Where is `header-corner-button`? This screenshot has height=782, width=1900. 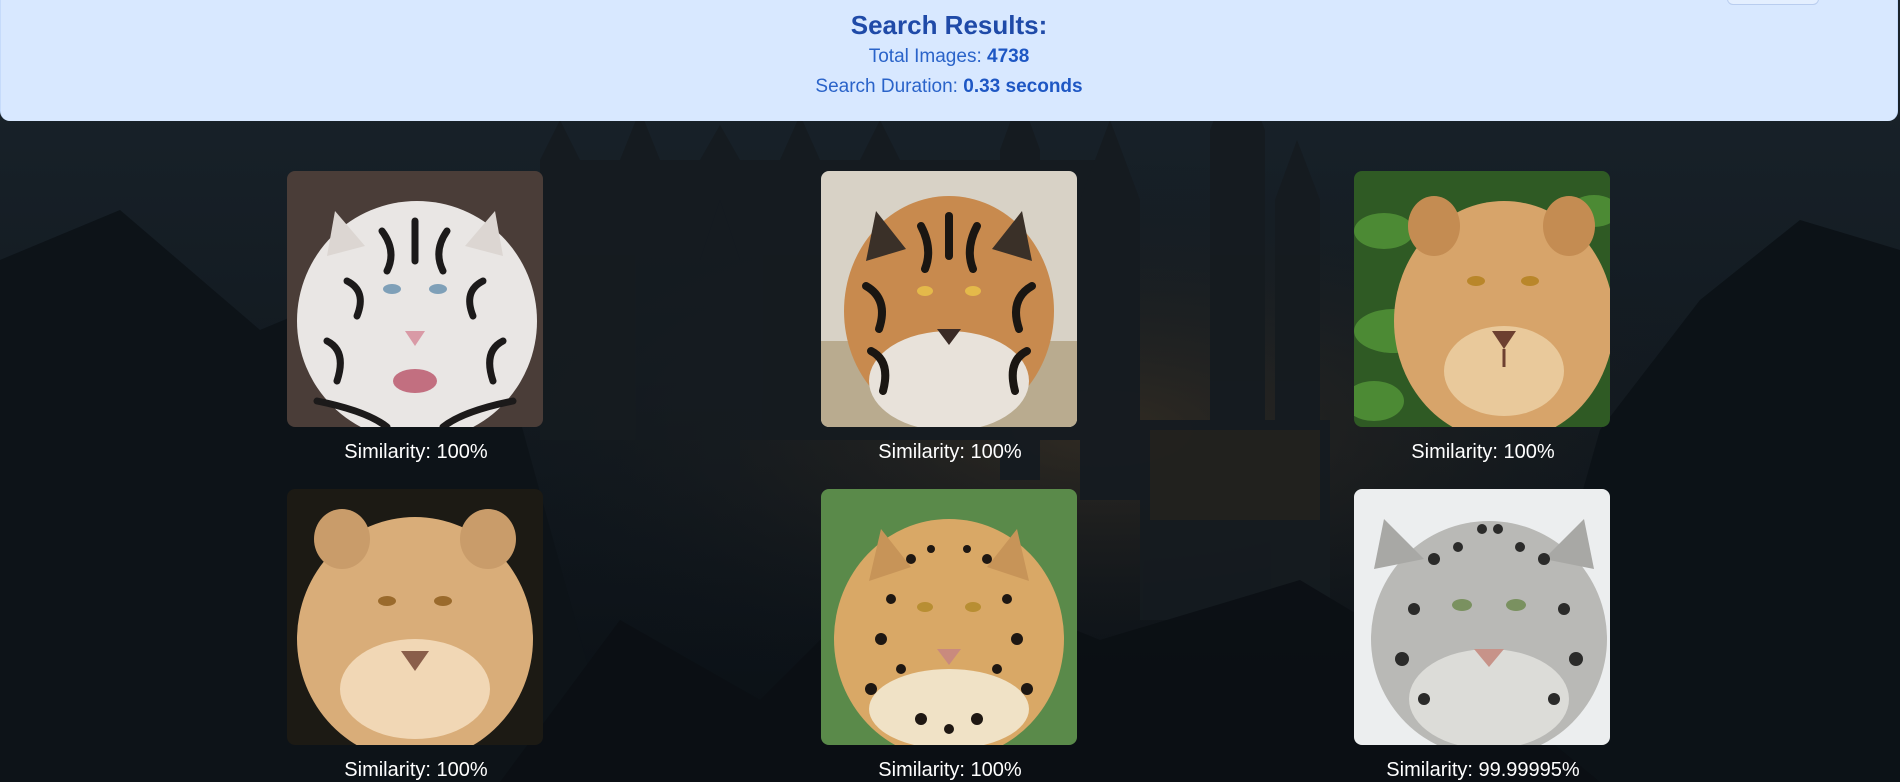 header-corner-button is located at coordinates (1773, 2).